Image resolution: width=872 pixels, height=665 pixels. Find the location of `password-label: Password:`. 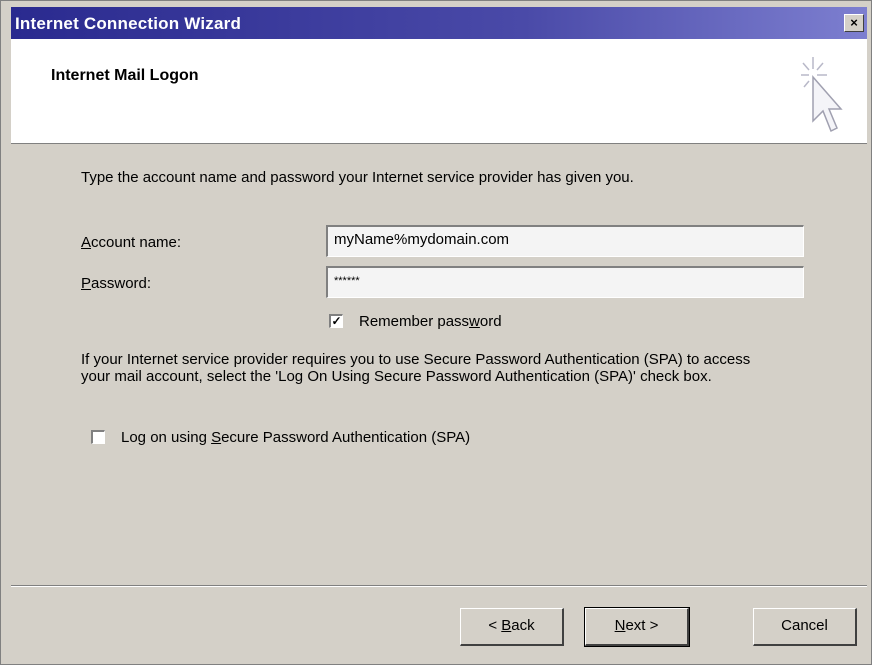

password-label: Password: is located at coordinates (116, 283).